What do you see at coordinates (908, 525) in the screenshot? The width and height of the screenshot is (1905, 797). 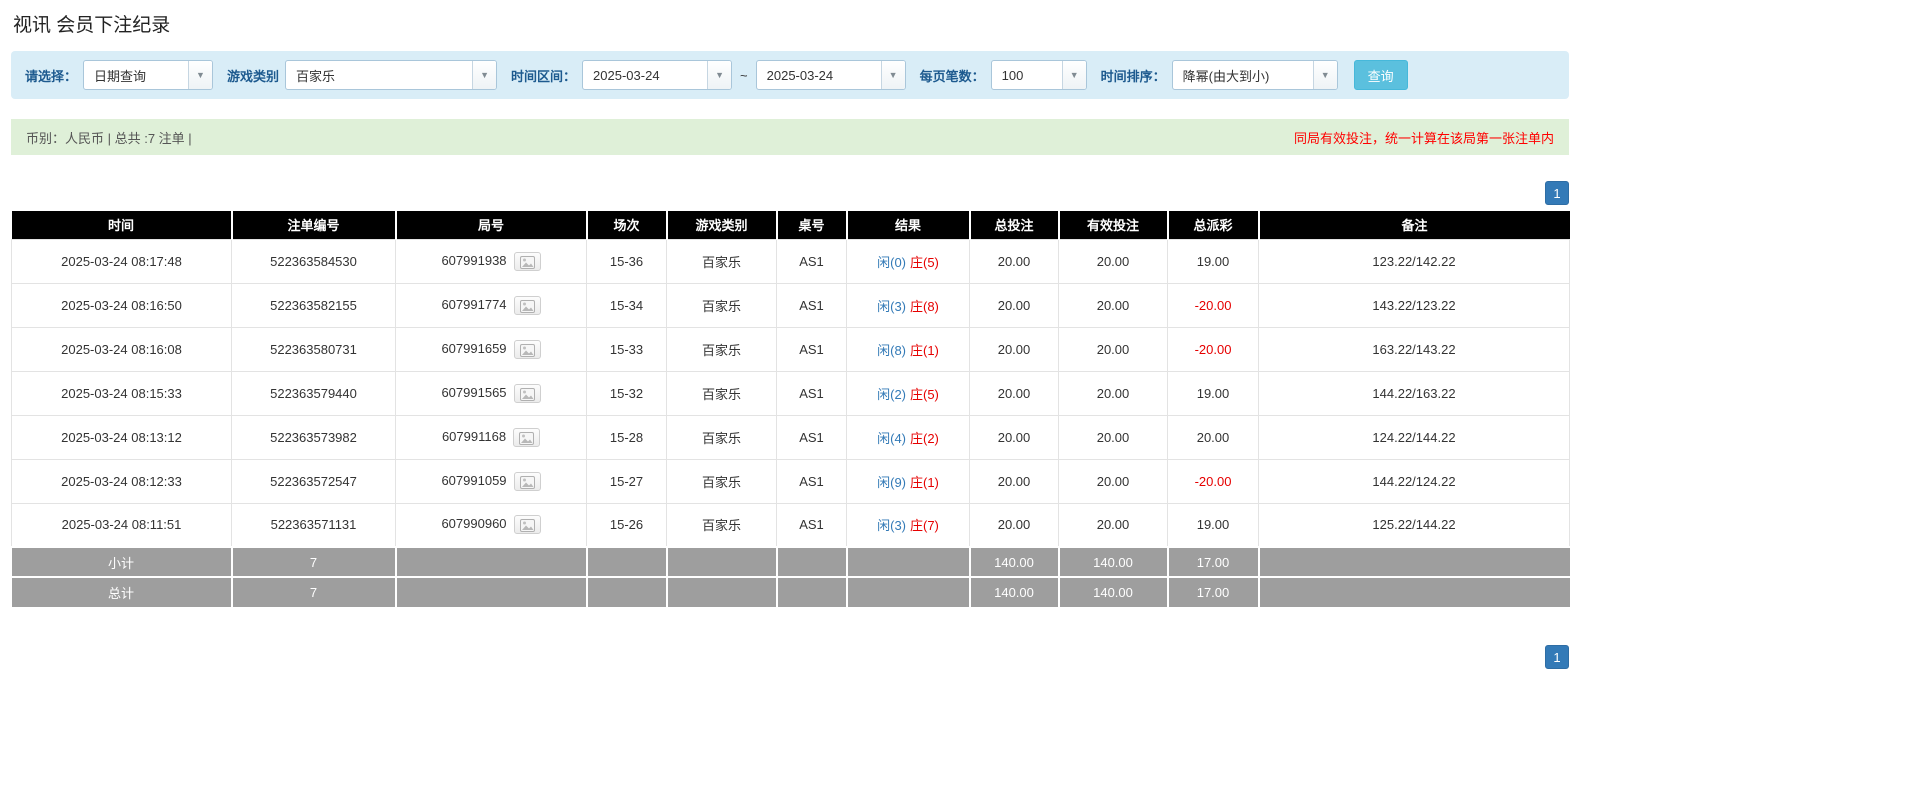 I see `cell-result: 闲(3) 庄(7)` at bounding box center [908, 525].